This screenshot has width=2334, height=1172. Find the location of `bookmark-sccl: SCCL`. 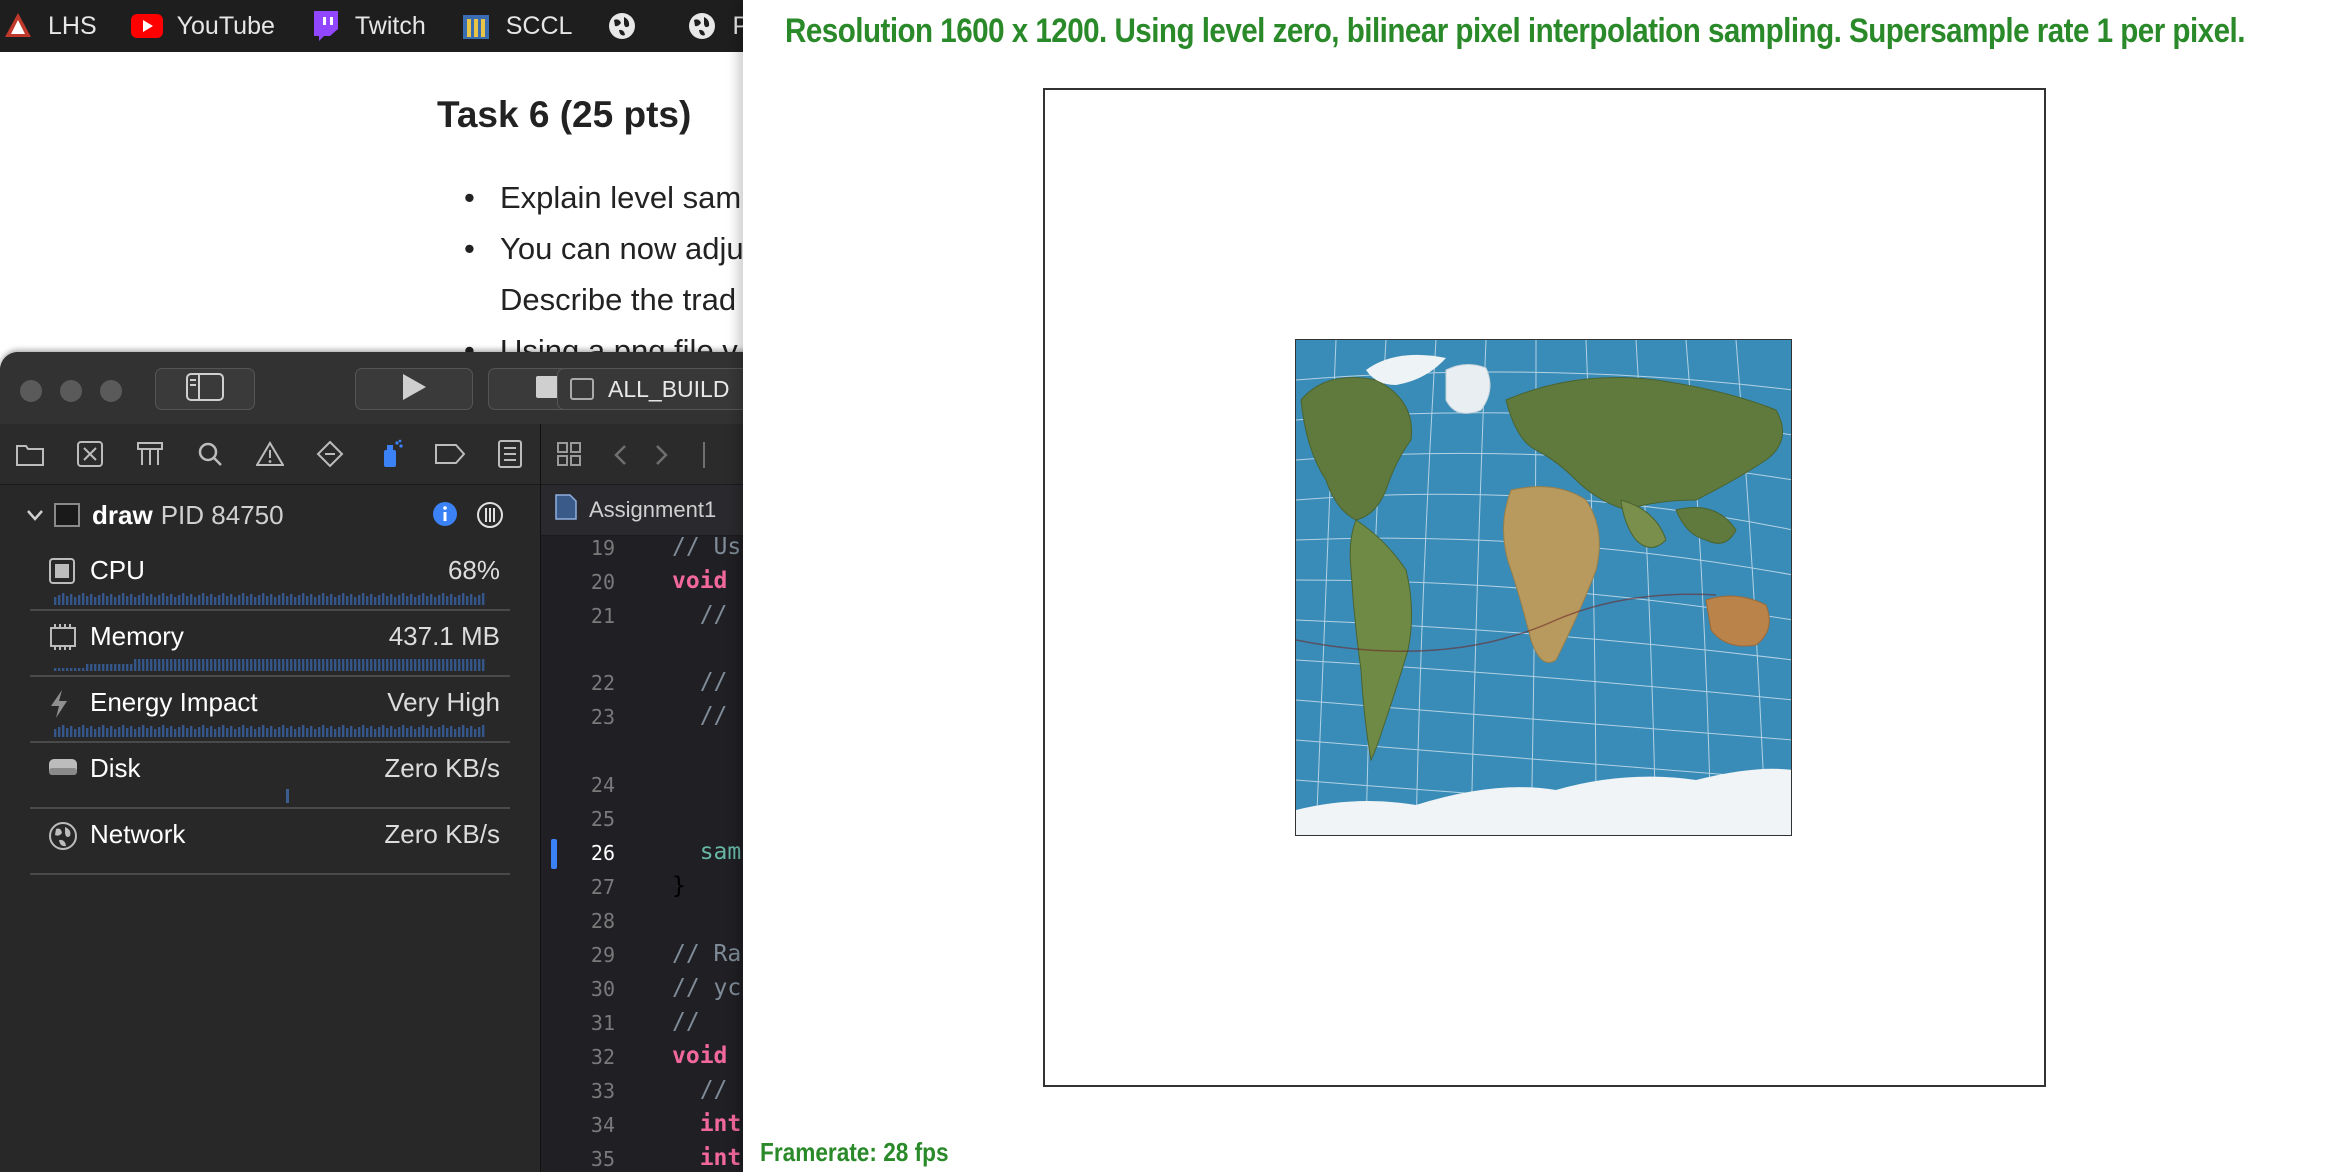

bookmark-sccl: SCCL is located at coordinates (516, 26).